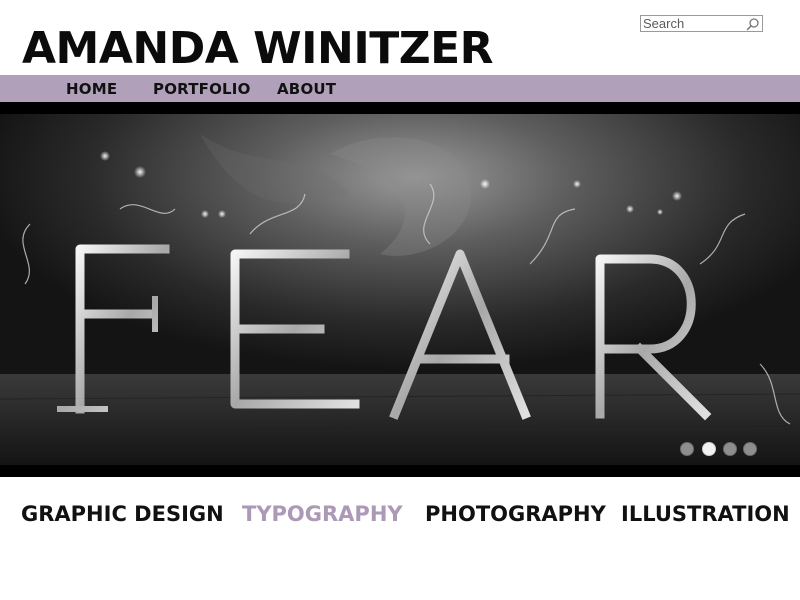 The width and height of the screenshot is (800, 600). Describe the element at coordinates (306, 88) in the screenshot. I see `nav-about-link: ABOUT` at that location.